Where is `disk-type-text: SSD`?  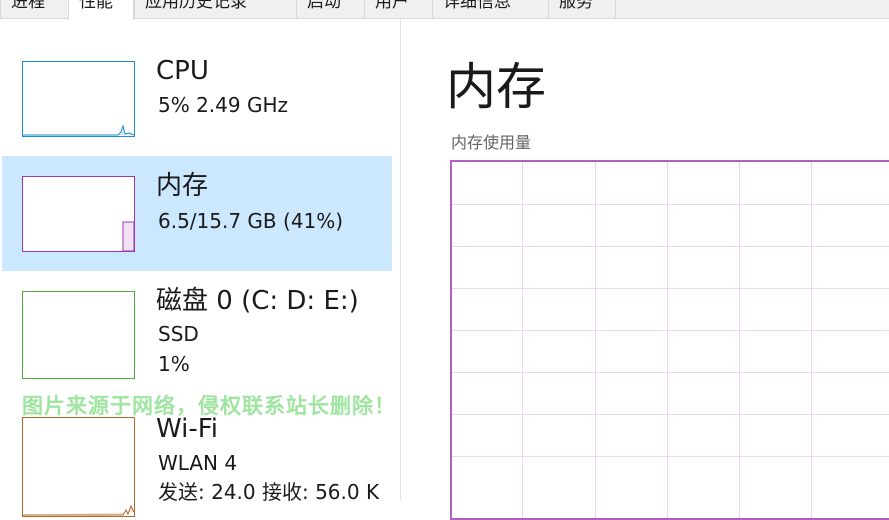
disk-type-text: SSD is located at coordinates (178, 334).